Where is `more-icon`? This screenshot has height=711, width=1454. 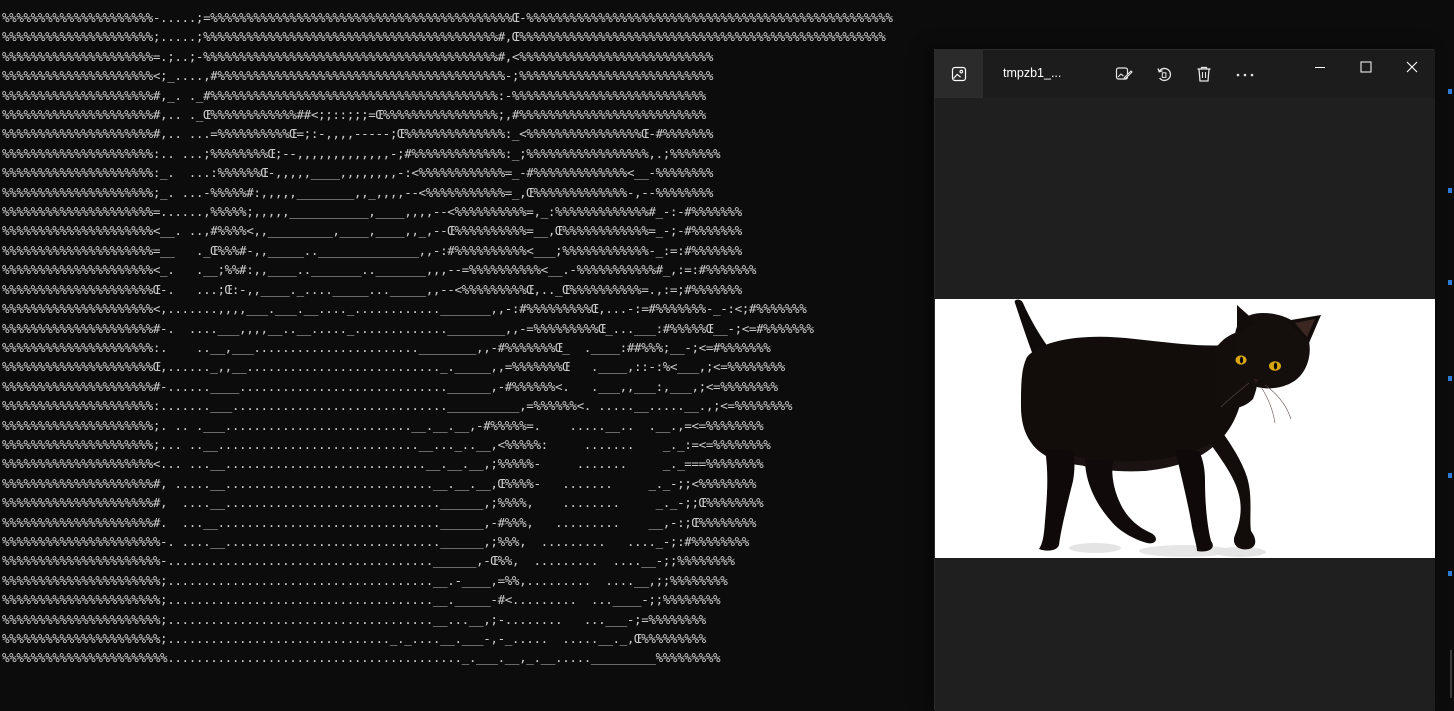
more-icon is located at coordinates (1245, 75).